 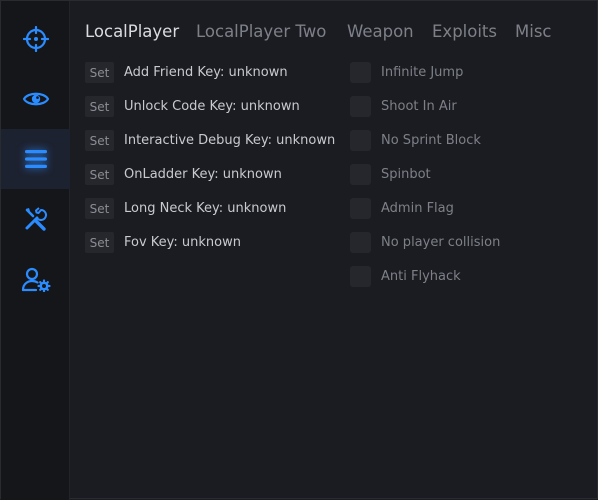 What do you see at coordinates (206, 72) in the screenshot?
I see `keybind-label: Add Friend Key: unknown` at bounding box center [206, 72].